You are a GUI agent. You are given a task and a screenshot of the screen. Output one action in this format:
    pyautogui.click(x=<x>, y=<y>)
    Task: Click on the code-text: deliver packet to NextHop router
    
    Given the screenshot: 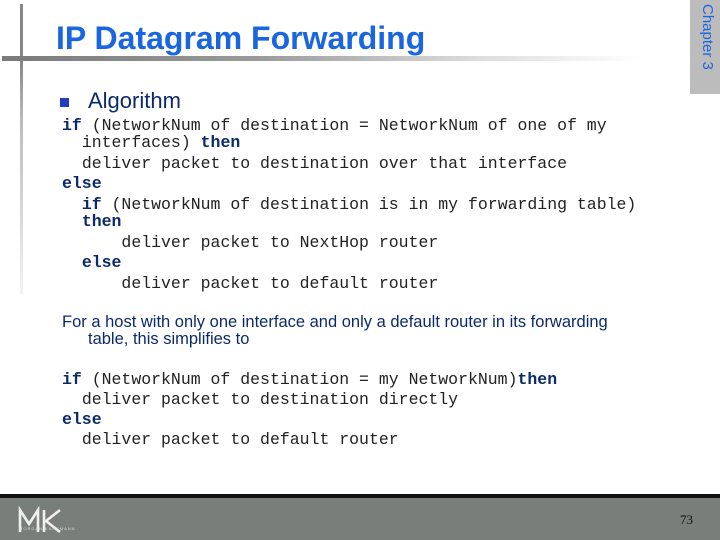 What is the action you would take?
    pyautogui.click(x=280, y=242)
    